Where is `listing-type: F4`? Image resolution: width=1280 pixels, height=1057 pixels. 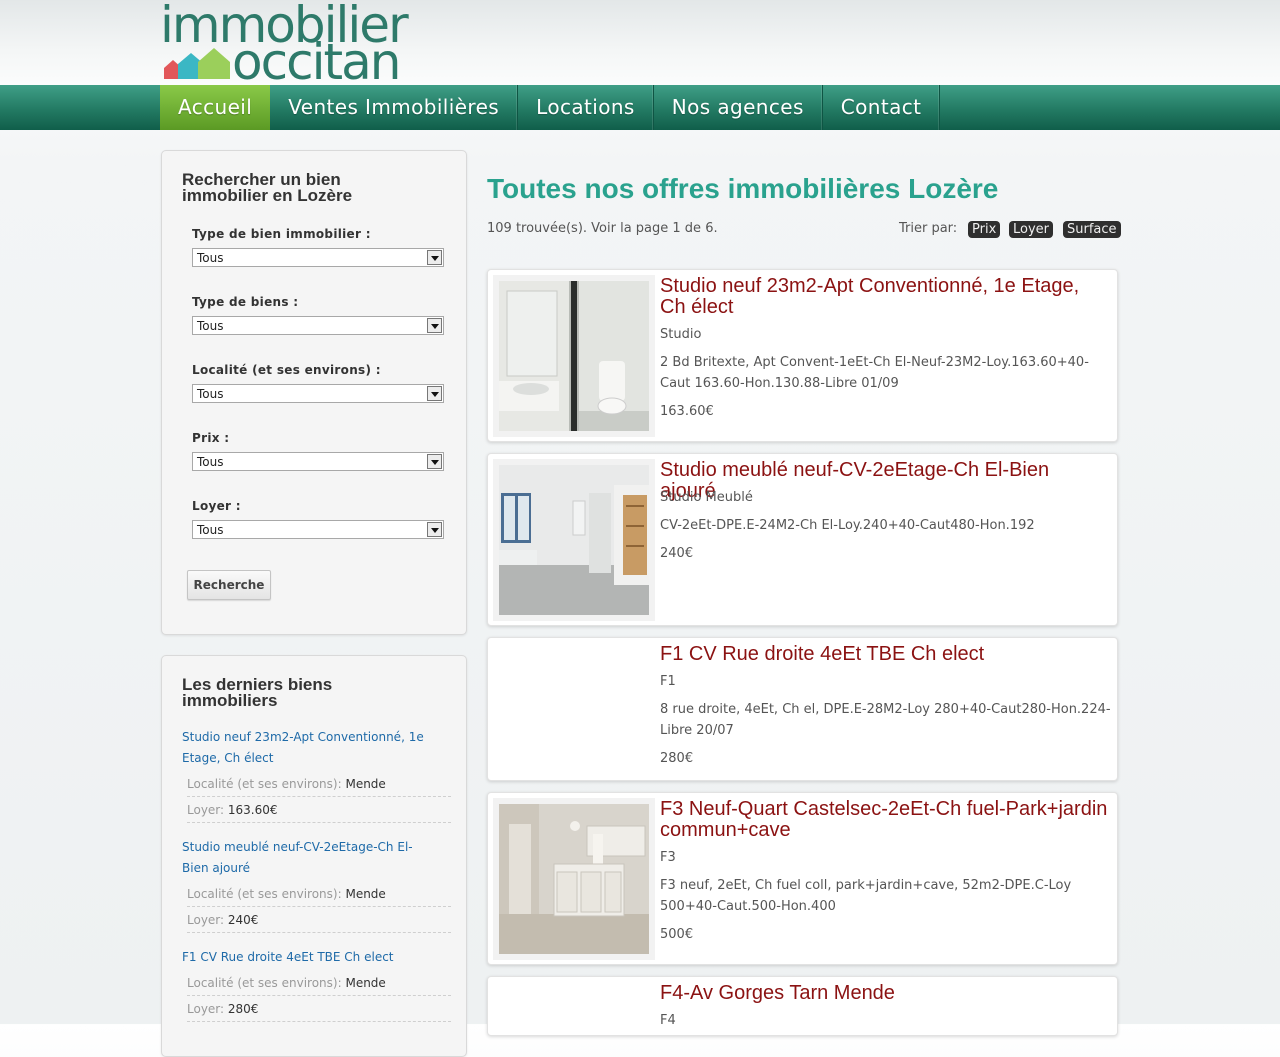
listing-type: F4 is located at coordinates (668, 1020).